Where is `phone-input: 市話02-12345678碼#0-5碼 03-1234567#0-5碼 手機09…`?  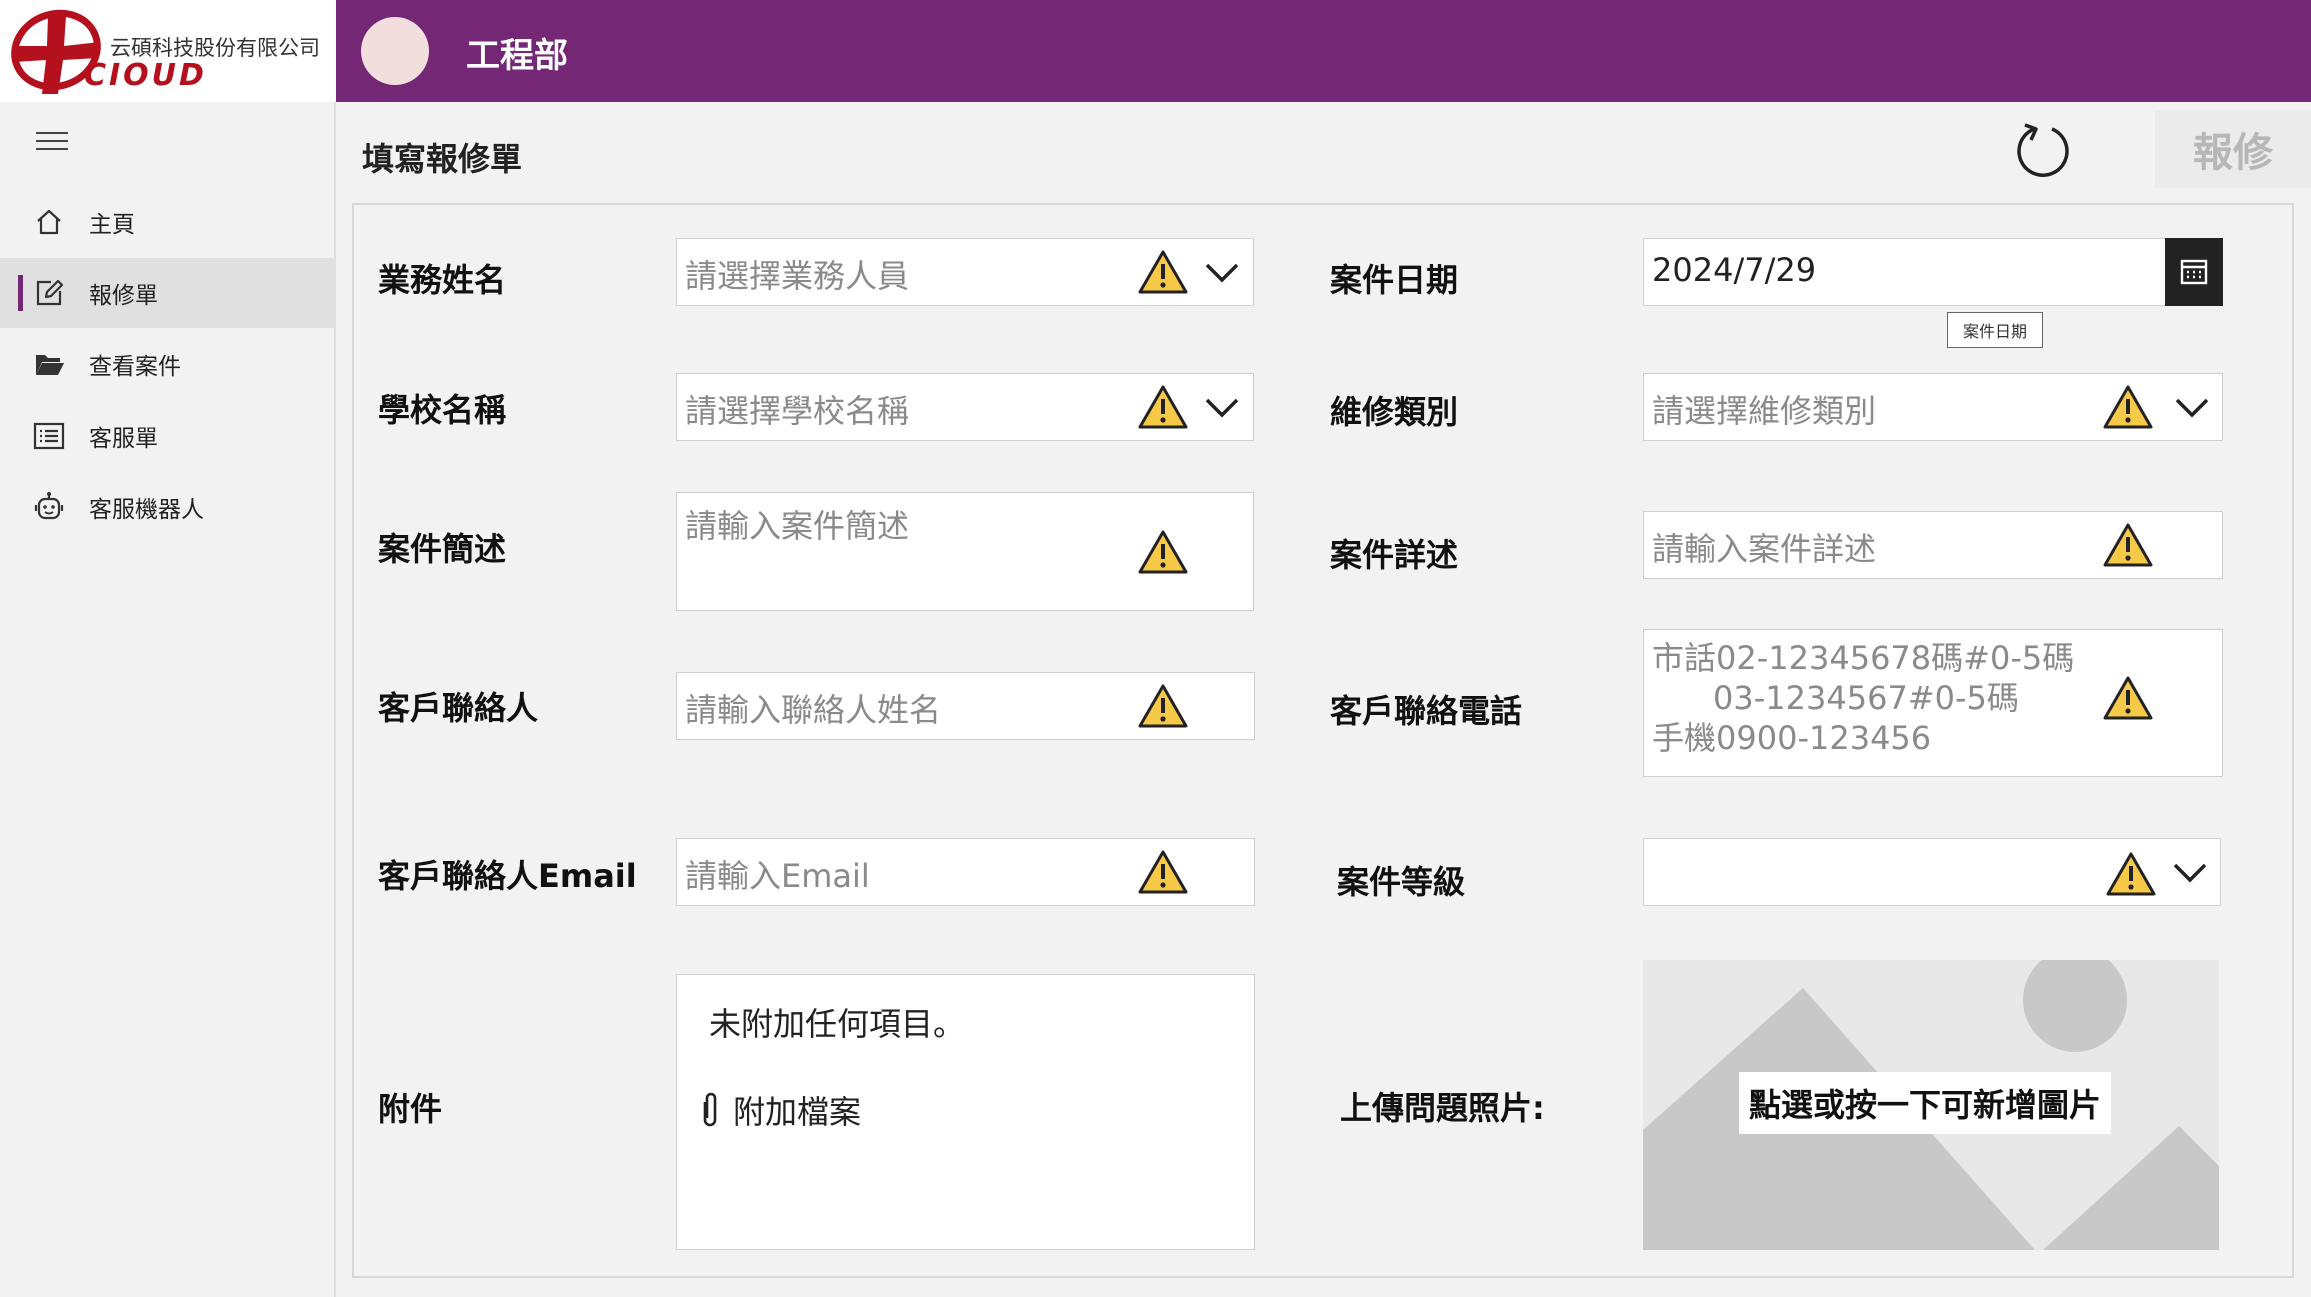 phone-input: 市話02-12345678碼#0-5碼 03-1234567#0-5碼 手機09… is located at coordinates (1933, 703).